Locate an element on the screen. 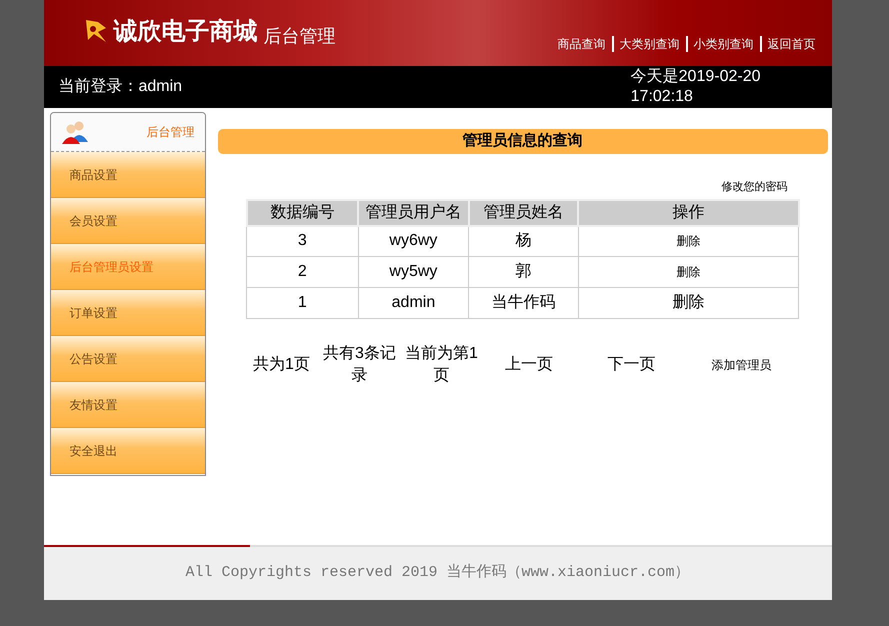 This screenshot has width=889, height=626. column-header: 操作 is located at coordinates (688, 213).